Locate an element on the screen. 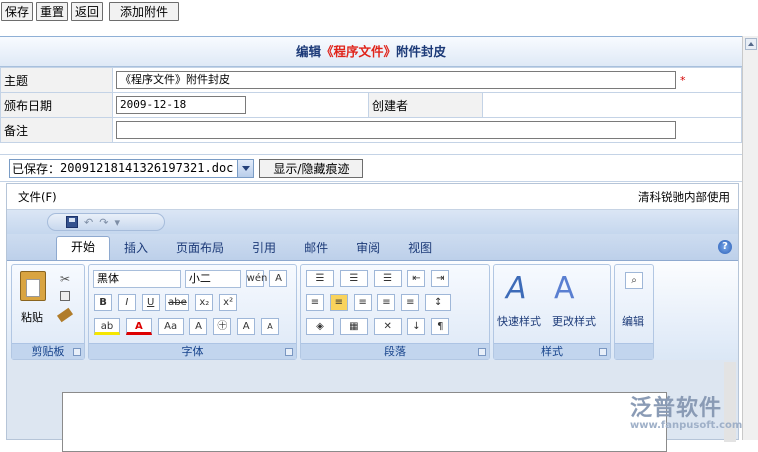 The height and width of the screenshot is (452, 758). styles-launcher-icon is located at coordinates (603, 352).